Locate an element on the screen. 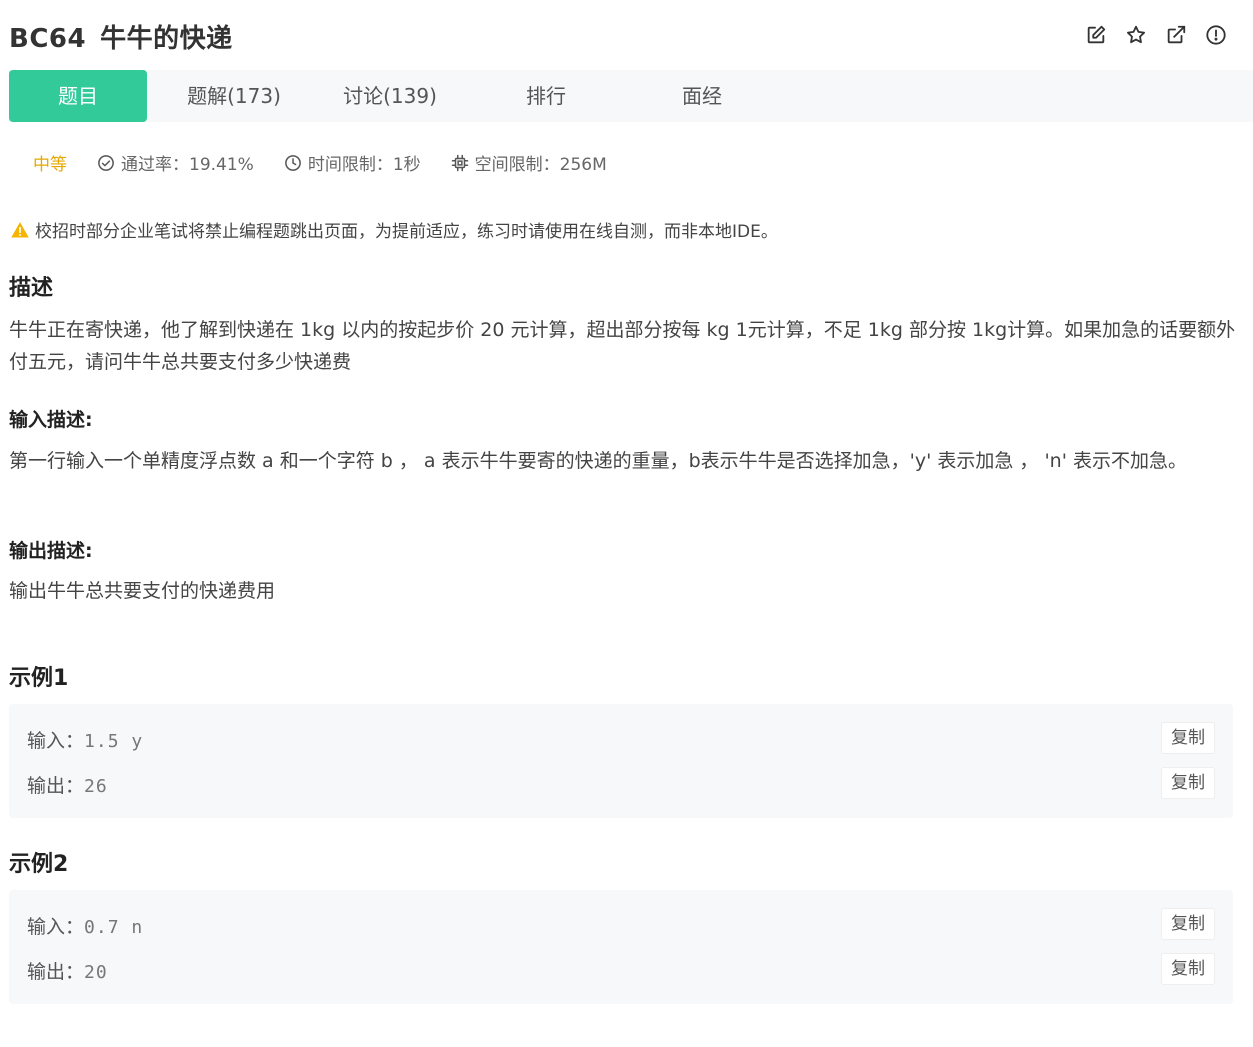 The height and width of the screenshot is (1047, 1253). example-box: 输入：1.5 y 复制 输出：26 复制 is located at coordinates (621, 761).